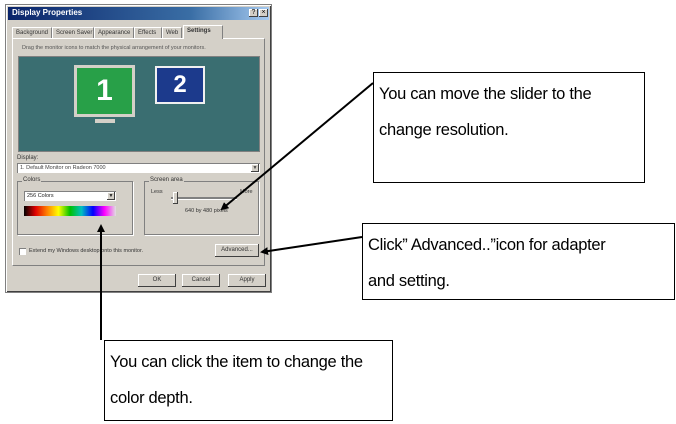 The height and width of the screenshot is (424, 676). Describe the element at coordinates (311, 246) in the screenshot. I see `advanced-arrow` at that location.